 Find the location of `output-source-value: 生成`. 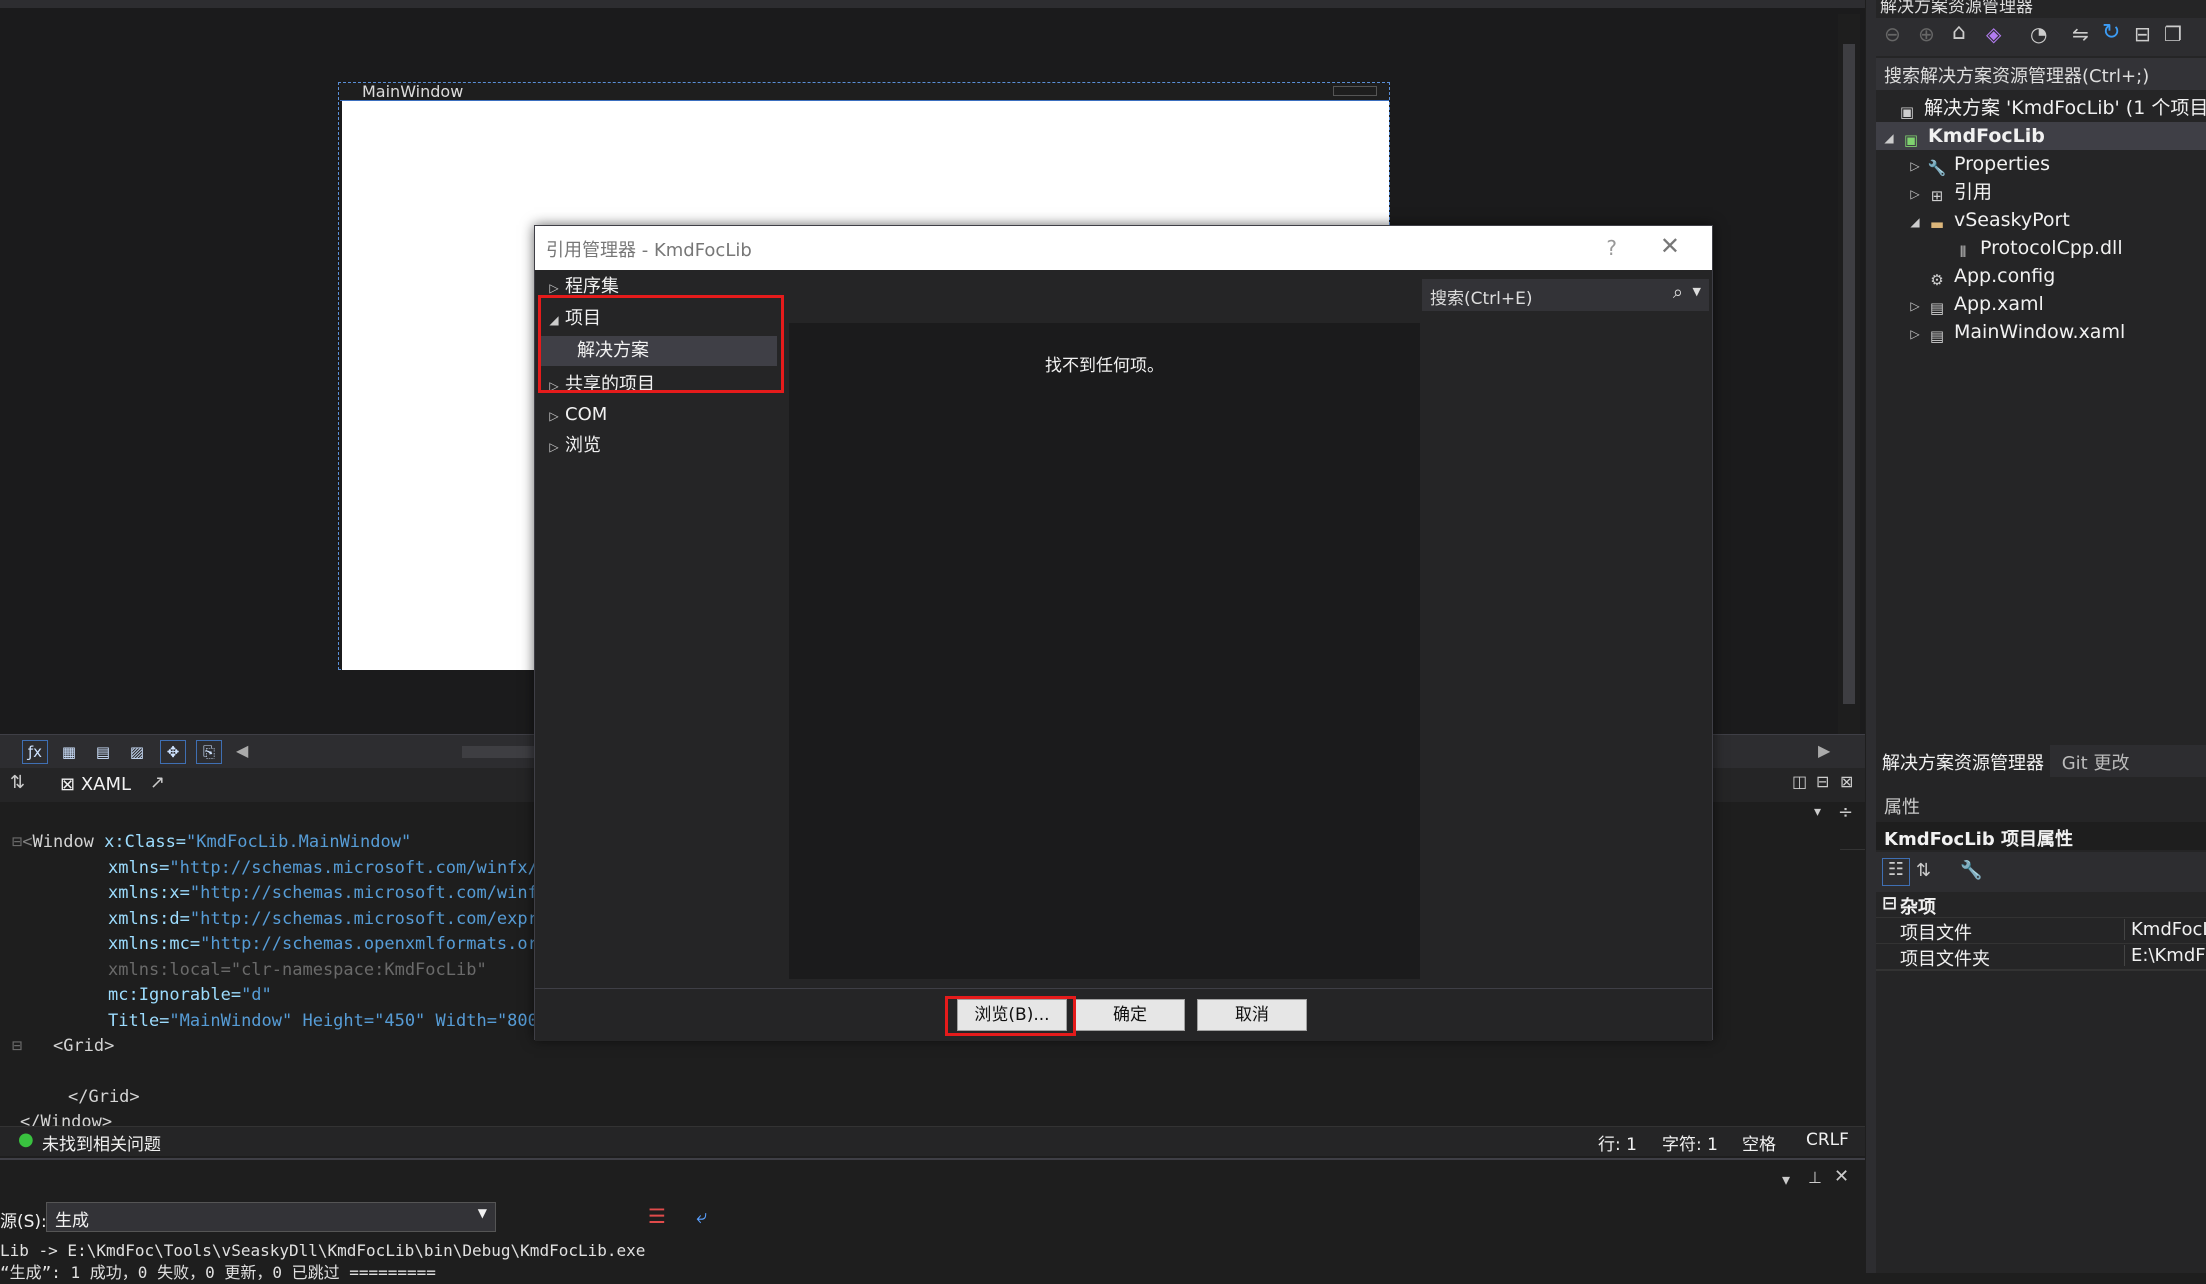

output-source-value: 生成 is located at coordinates (72, 1221).